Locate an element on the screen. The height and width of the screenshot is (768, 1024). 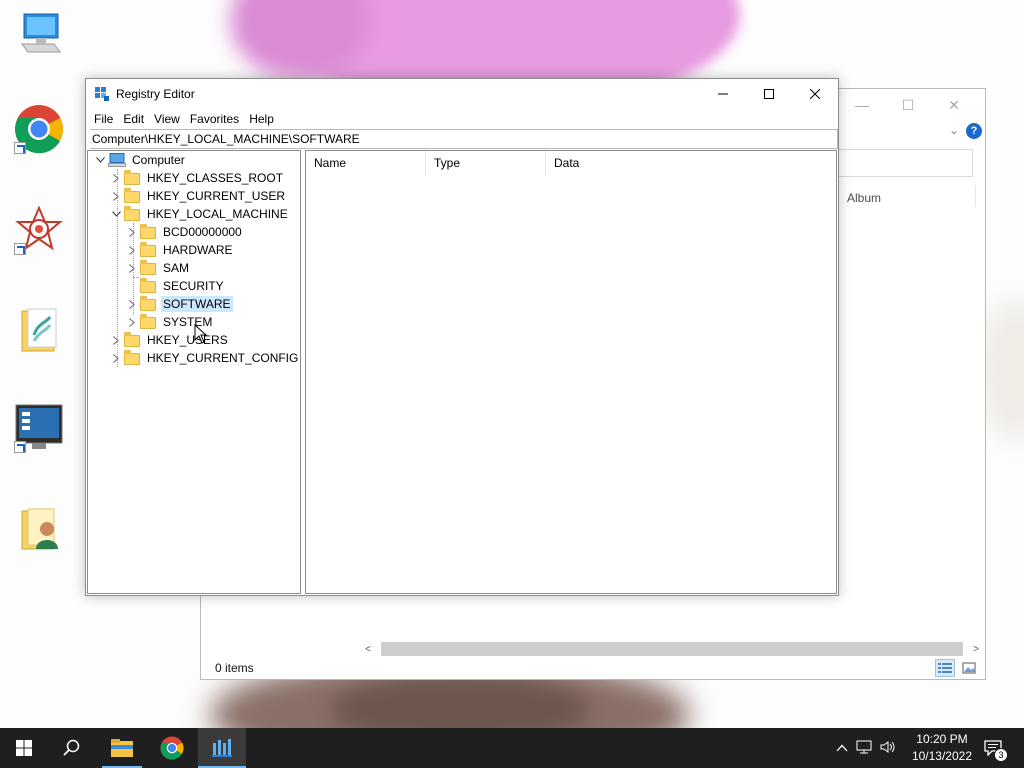
tree-item-label: HKEY_CLASSES_ROOT is located at coordinates (215, 178).